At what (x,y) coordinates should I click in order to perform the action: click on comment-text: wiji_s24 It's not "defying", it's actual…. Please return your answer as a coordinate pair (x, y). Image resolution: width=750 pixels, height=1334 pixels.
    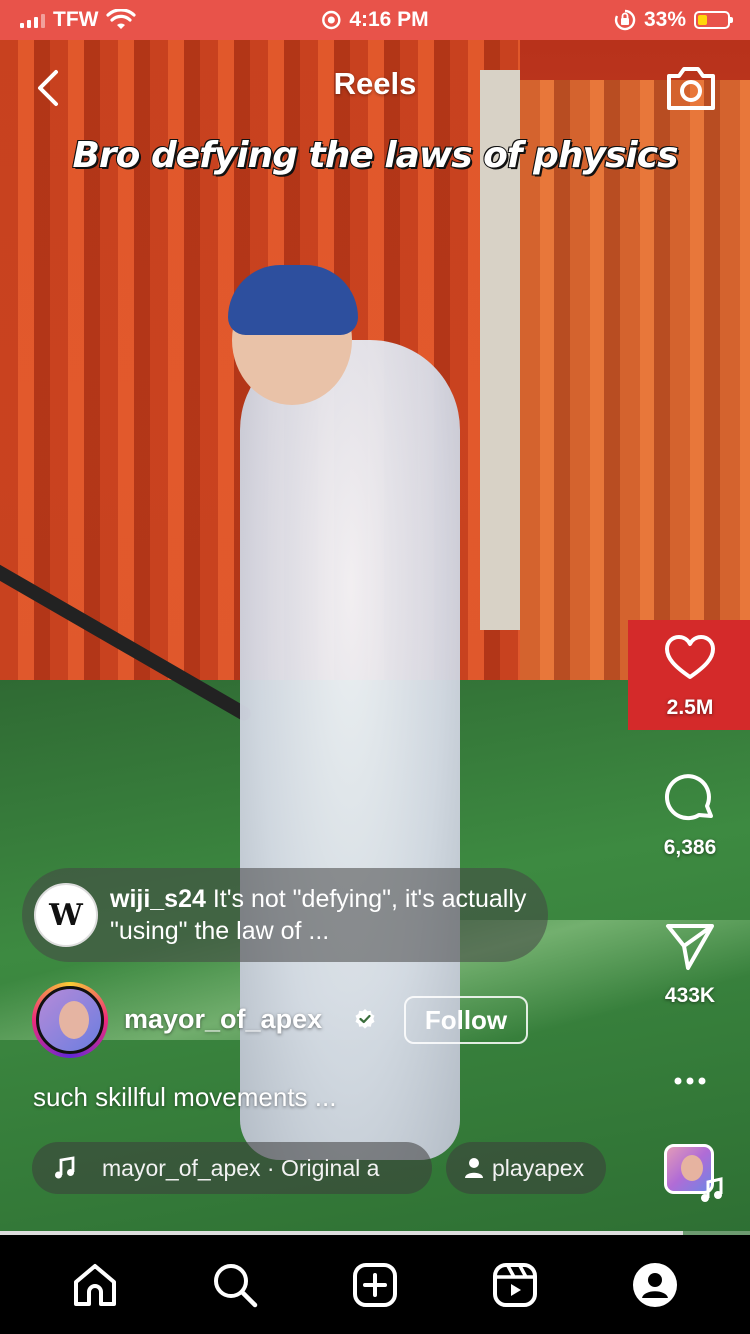
    Looking at the image, I should click on (320, 915).